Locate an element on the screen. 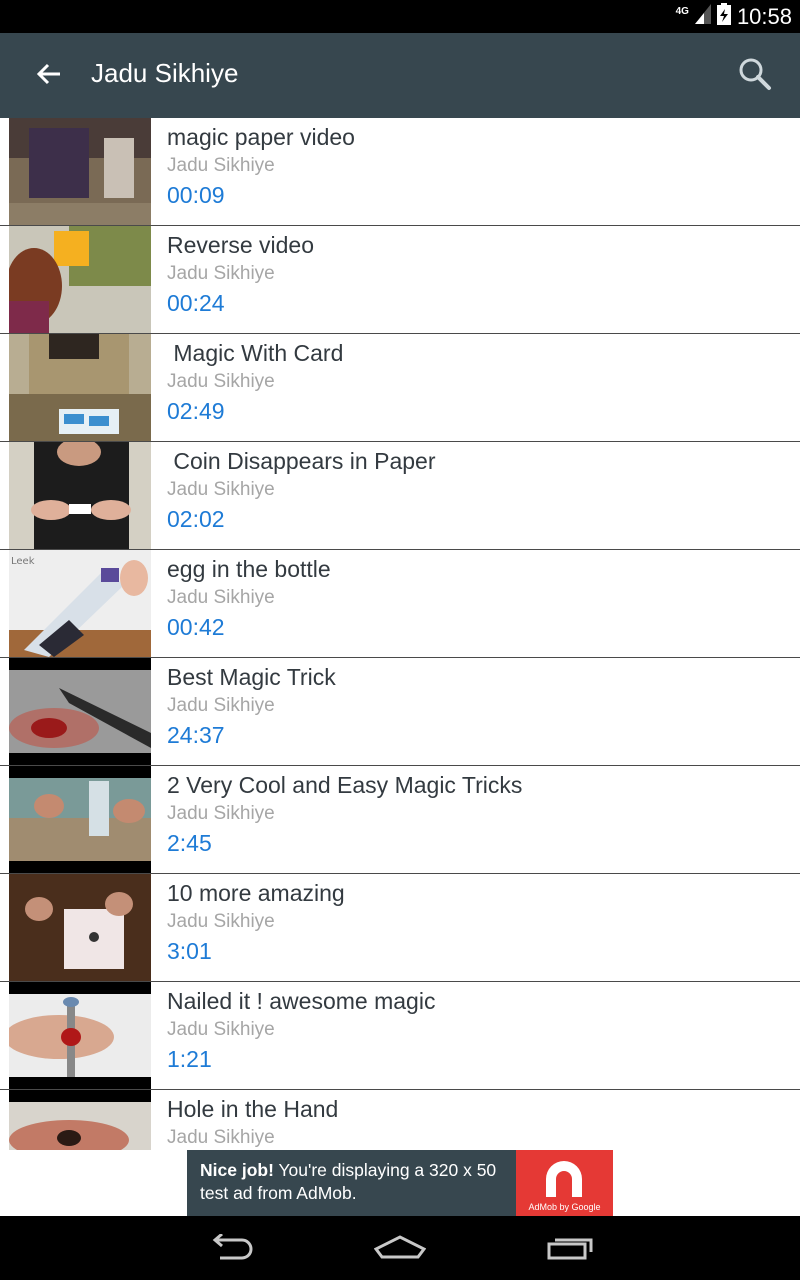  status-indicators: 4G 10:58 is located at coordinates (734, 16).